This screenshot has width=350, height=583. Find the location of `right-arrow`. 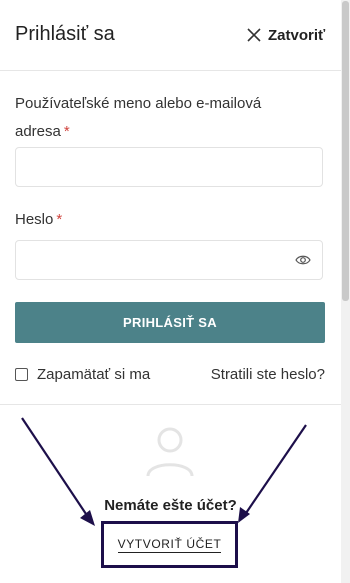

right-arrow is located at coordinates (272, 473).